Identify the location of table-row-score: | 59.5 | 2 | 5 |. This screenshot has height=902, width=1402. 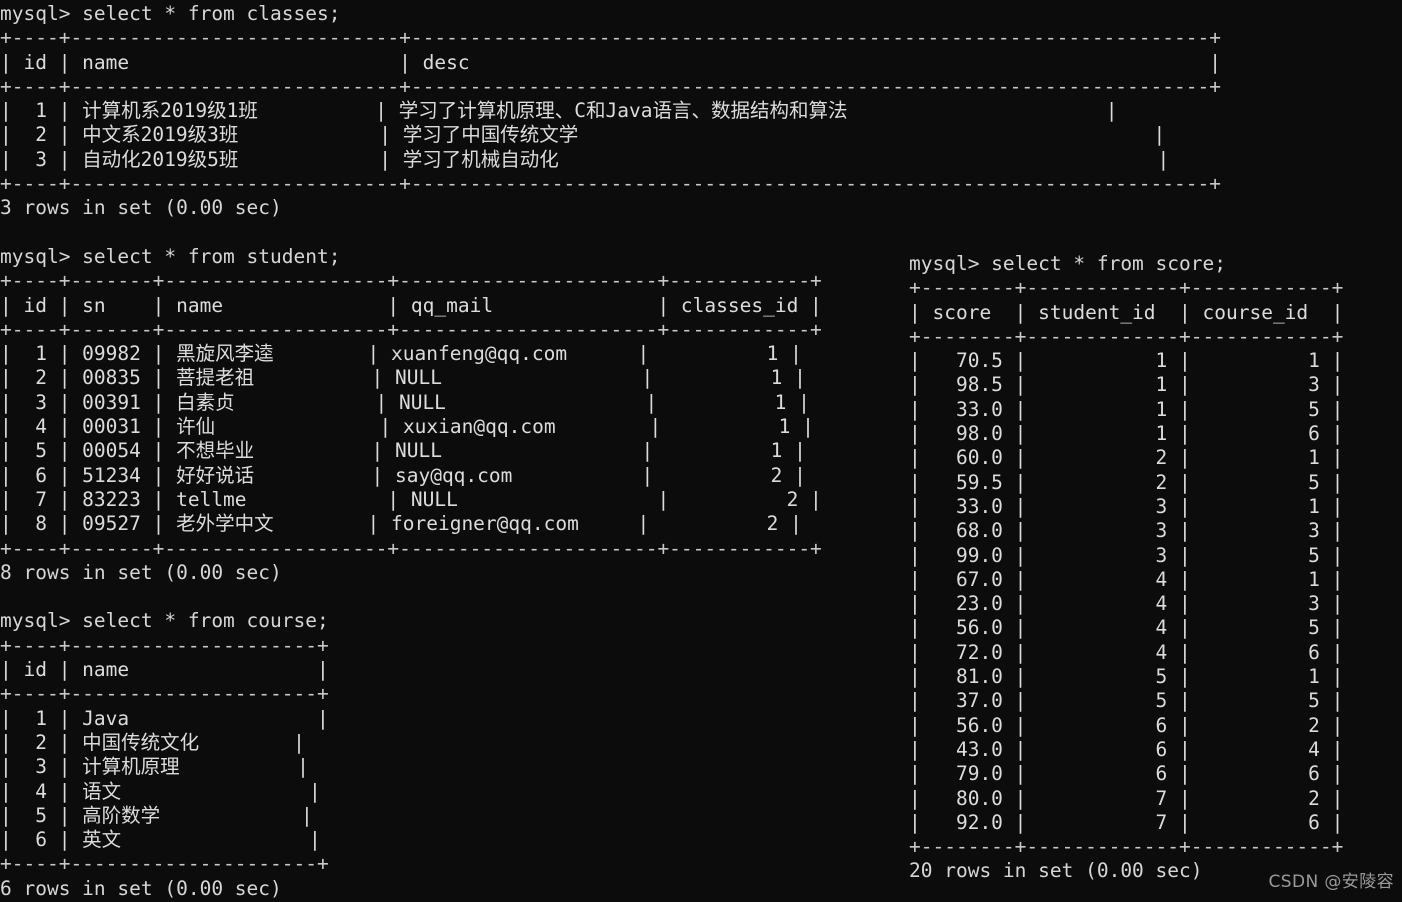
(1126, 482).